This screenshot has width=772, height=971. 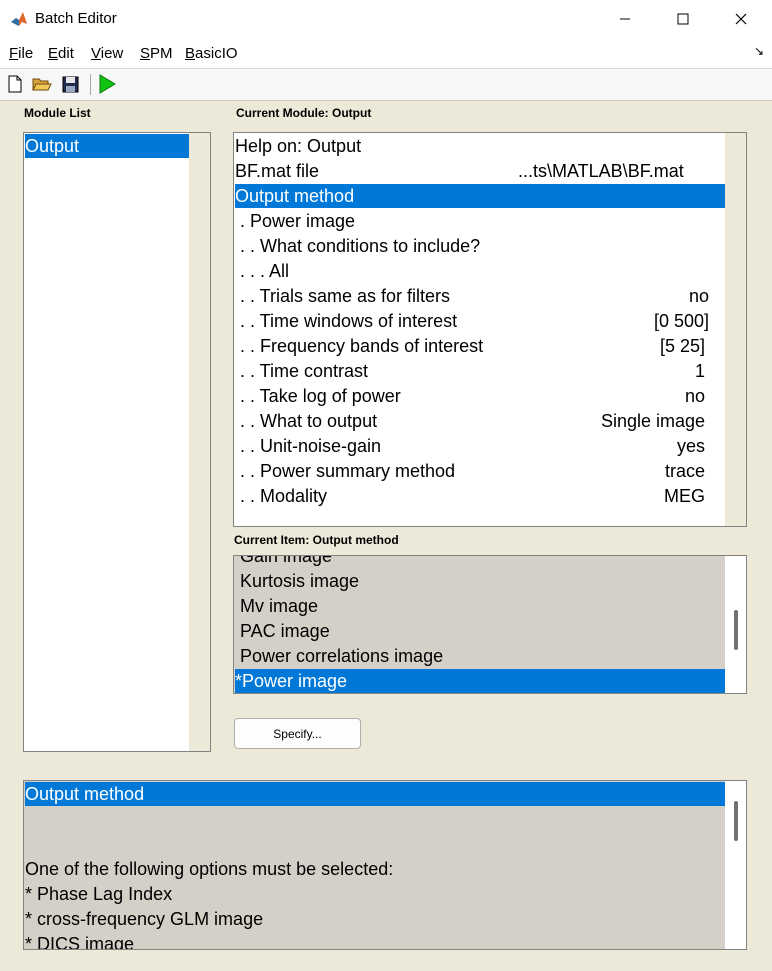 What do you see at coordinates (759, 51) in the screenshot?
I see `dock-arrow-icon: ↘` at bounding box center [759, 51].